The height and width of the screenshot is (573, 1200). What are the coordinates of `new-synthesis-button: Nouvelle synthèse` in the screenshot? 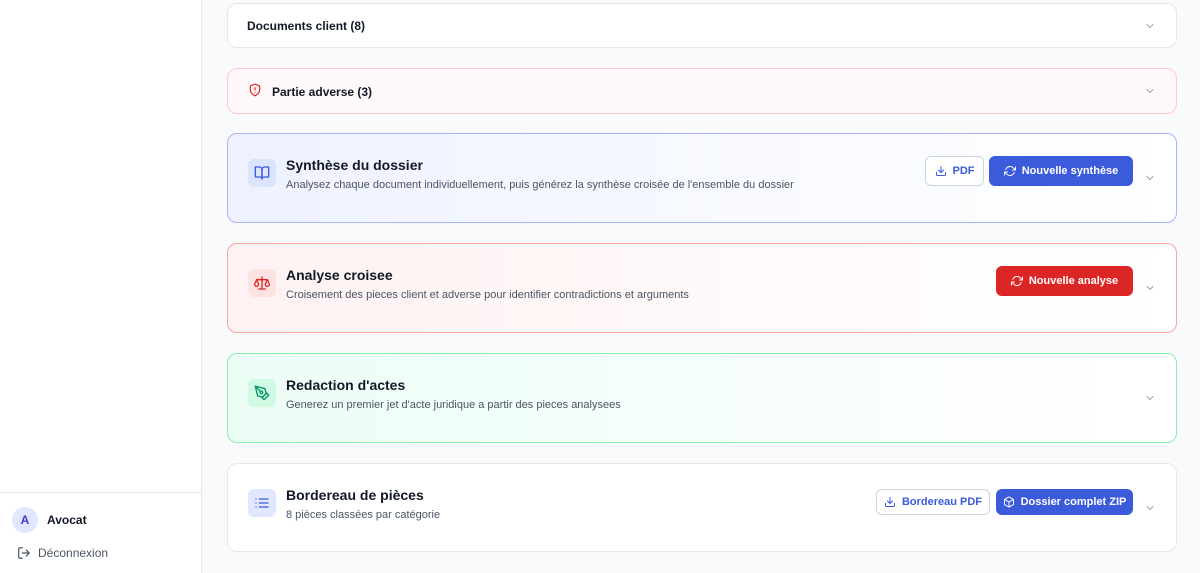 It's located at (1061, 171).